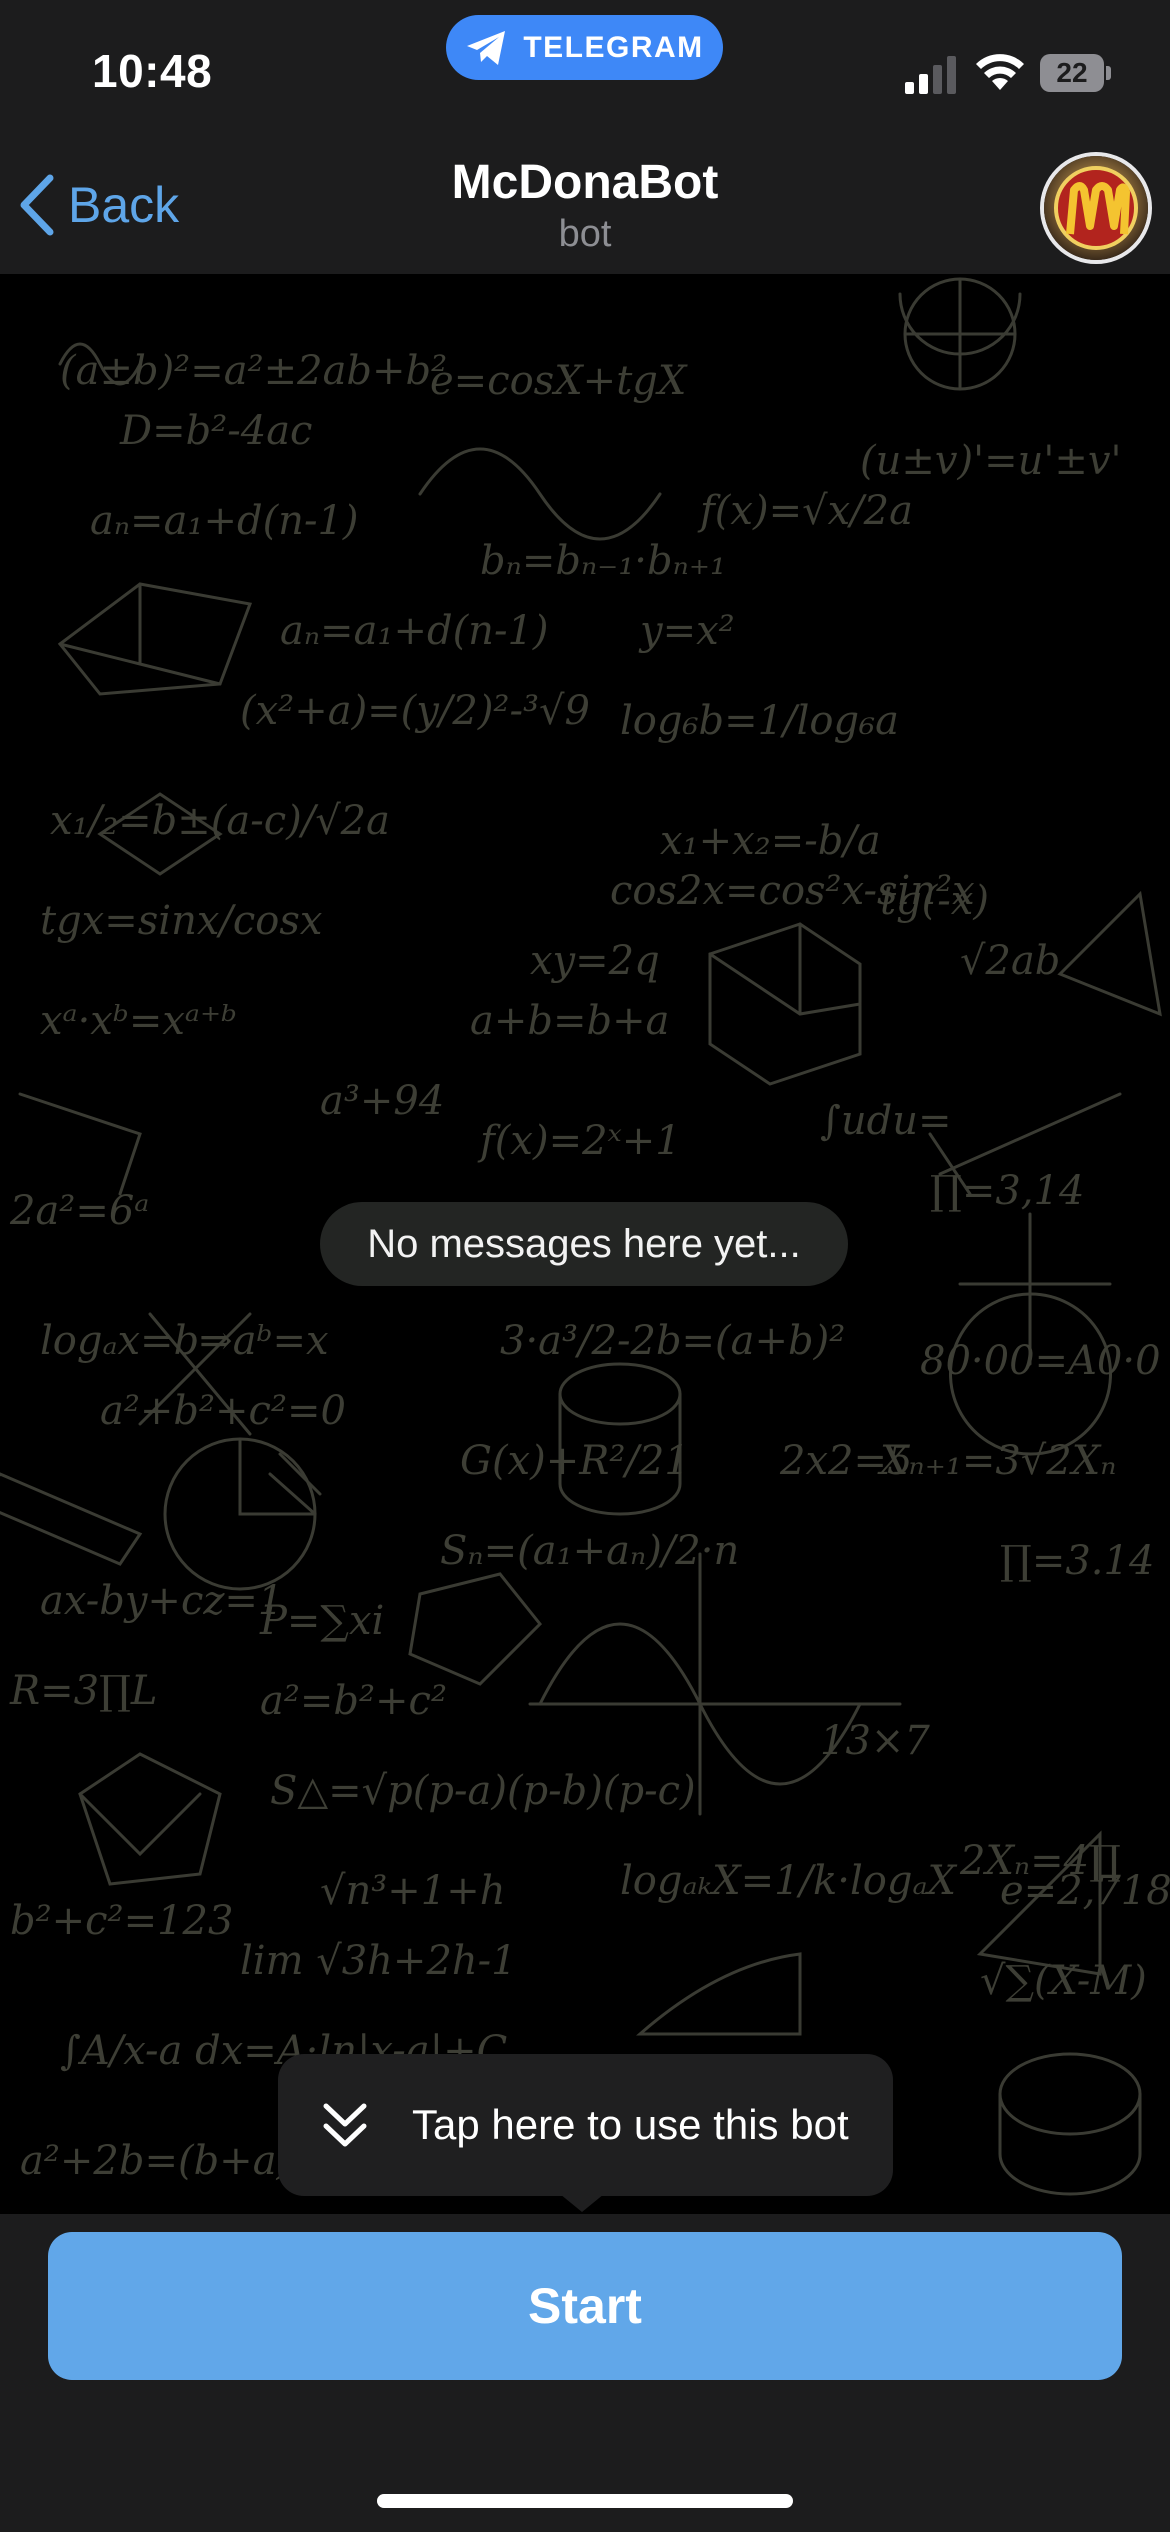 The width and height of the screenshot is (1170, 2532). What do you see at coordinates (1108, 73) in the screenshot?
I see `battery-tip` at bounding box center [1108, 73].